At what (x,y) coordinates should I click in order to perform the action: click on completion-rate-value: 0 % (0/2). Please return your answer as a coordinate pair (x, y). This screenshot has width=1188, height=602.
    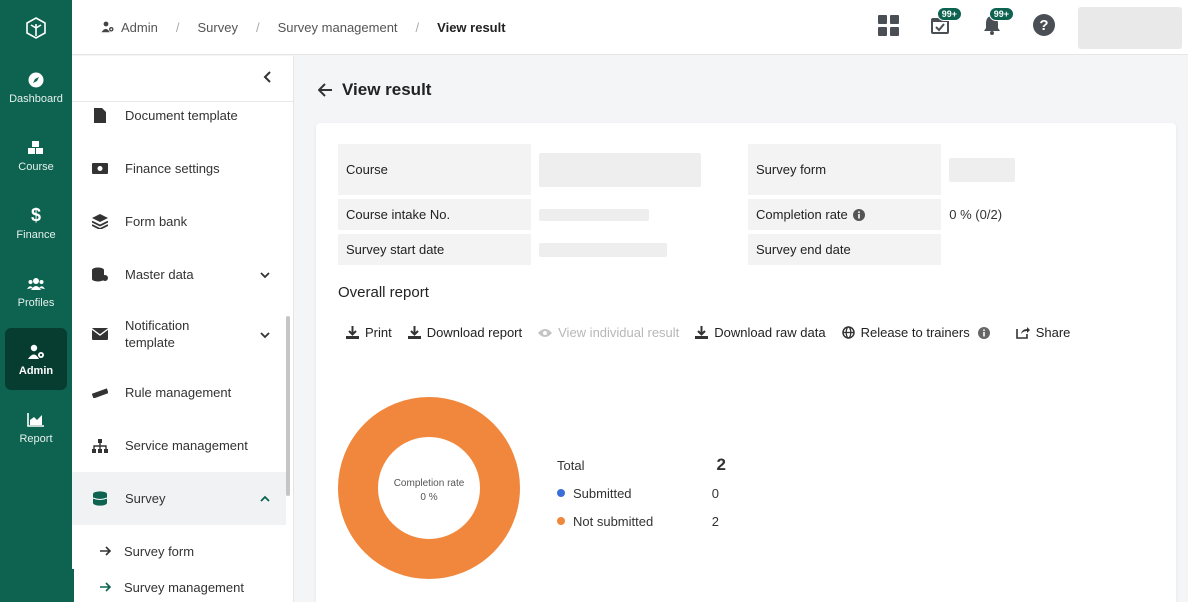
    Looking at the image, I should click on (976, 214).